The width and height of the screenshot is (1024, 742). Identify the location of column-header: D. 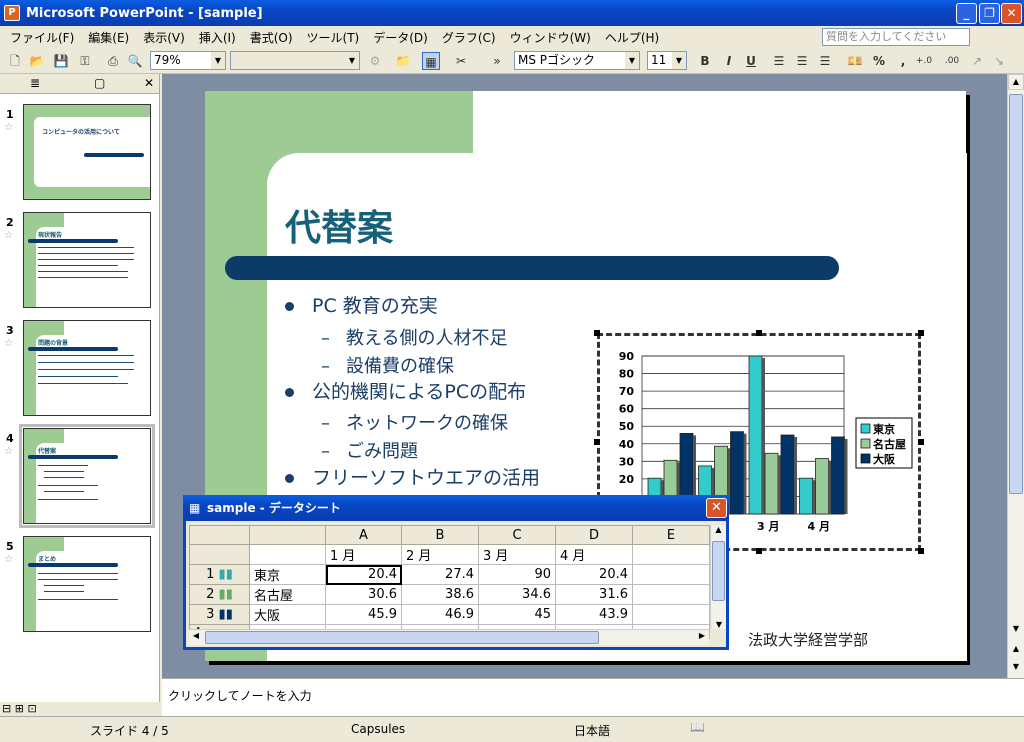
(594, 535).